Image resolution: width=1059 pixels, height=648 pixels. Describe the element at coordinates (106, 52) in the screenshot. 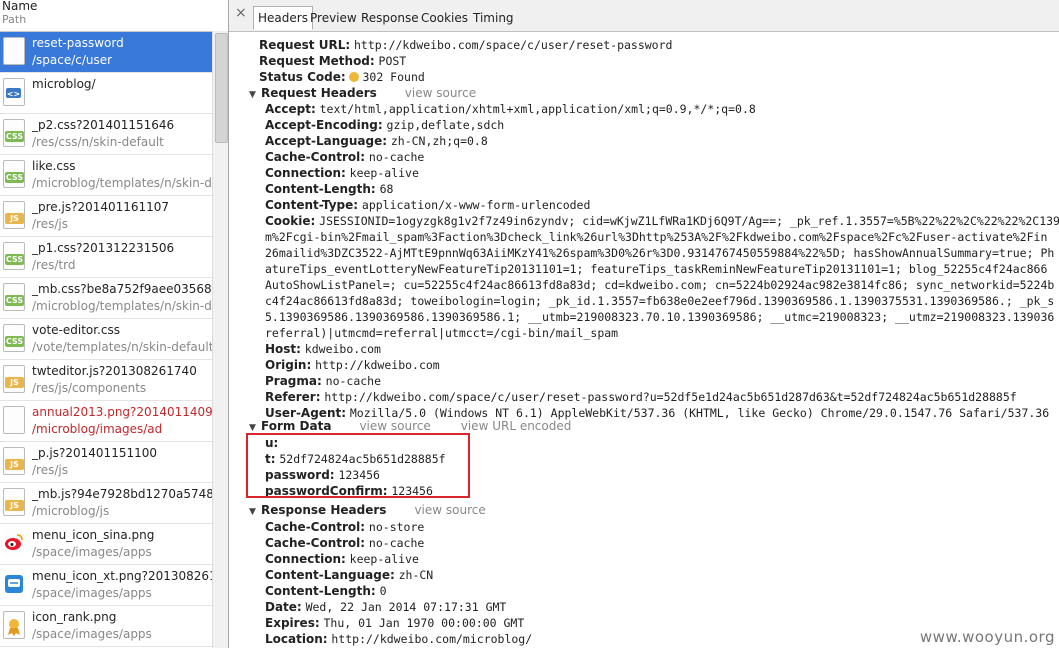

I see `request-row: reset-password/space/c/user` at that location.